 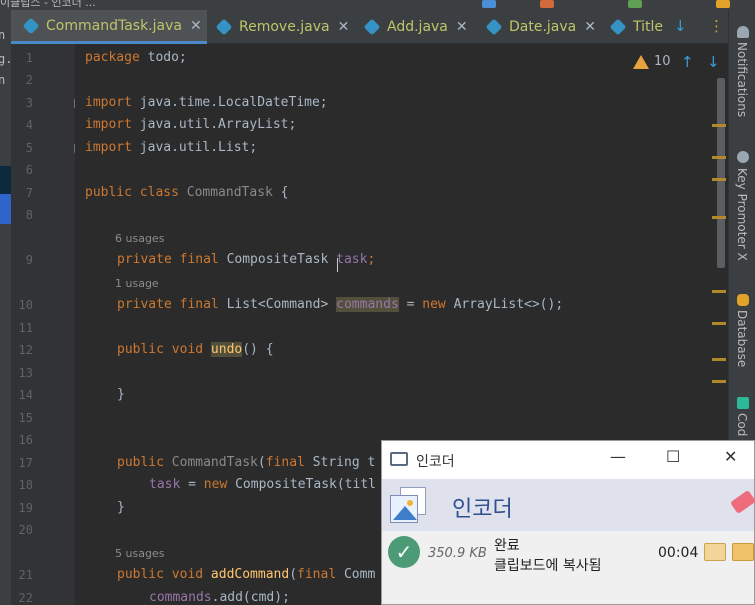 What do you see at coordinates (482, 509) in the screenshot?
I see `app-name: 인코더` at bounding box center [482, 509].